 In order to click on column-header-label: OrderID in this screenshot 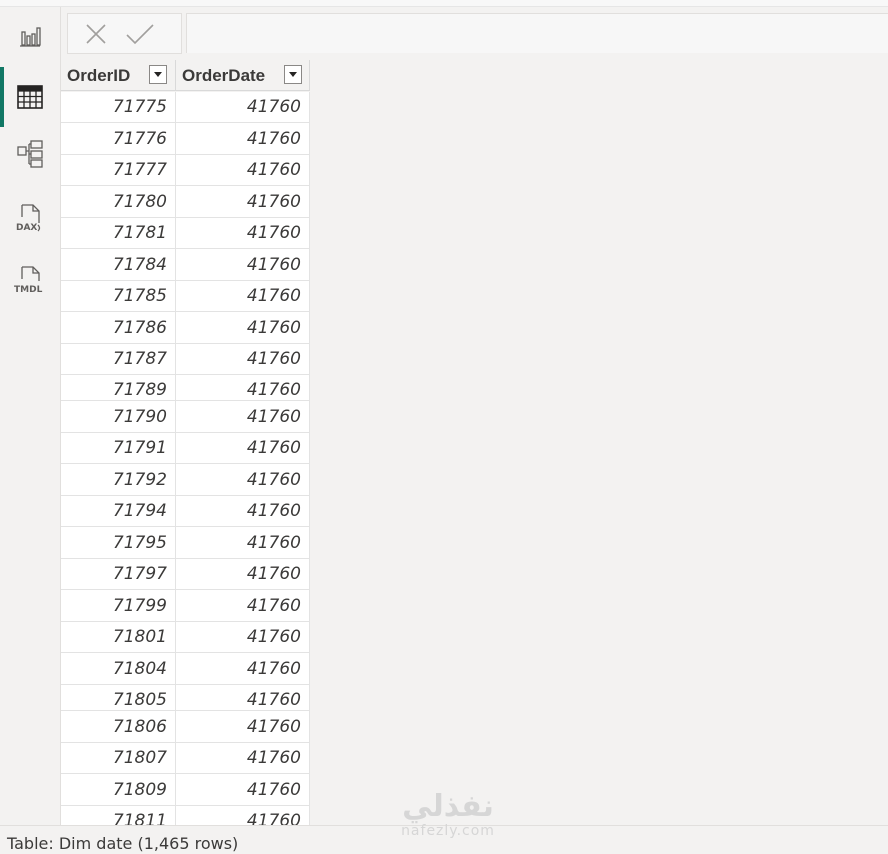, I will do `click(99, 75)`.